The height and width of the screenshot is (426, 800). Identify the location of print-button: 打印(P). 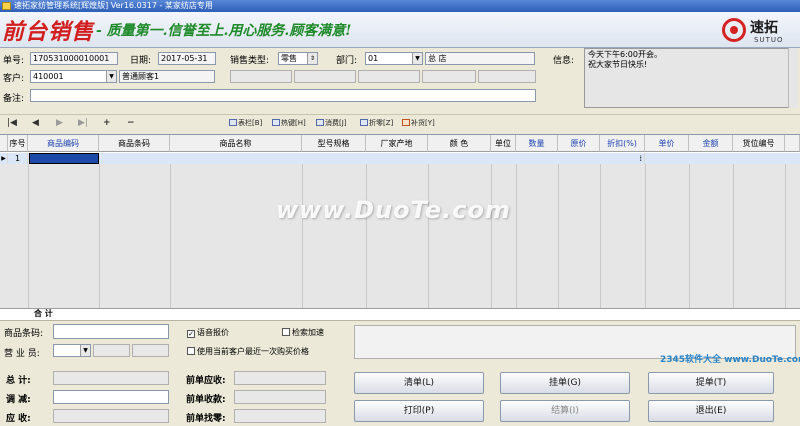
(419, 411).